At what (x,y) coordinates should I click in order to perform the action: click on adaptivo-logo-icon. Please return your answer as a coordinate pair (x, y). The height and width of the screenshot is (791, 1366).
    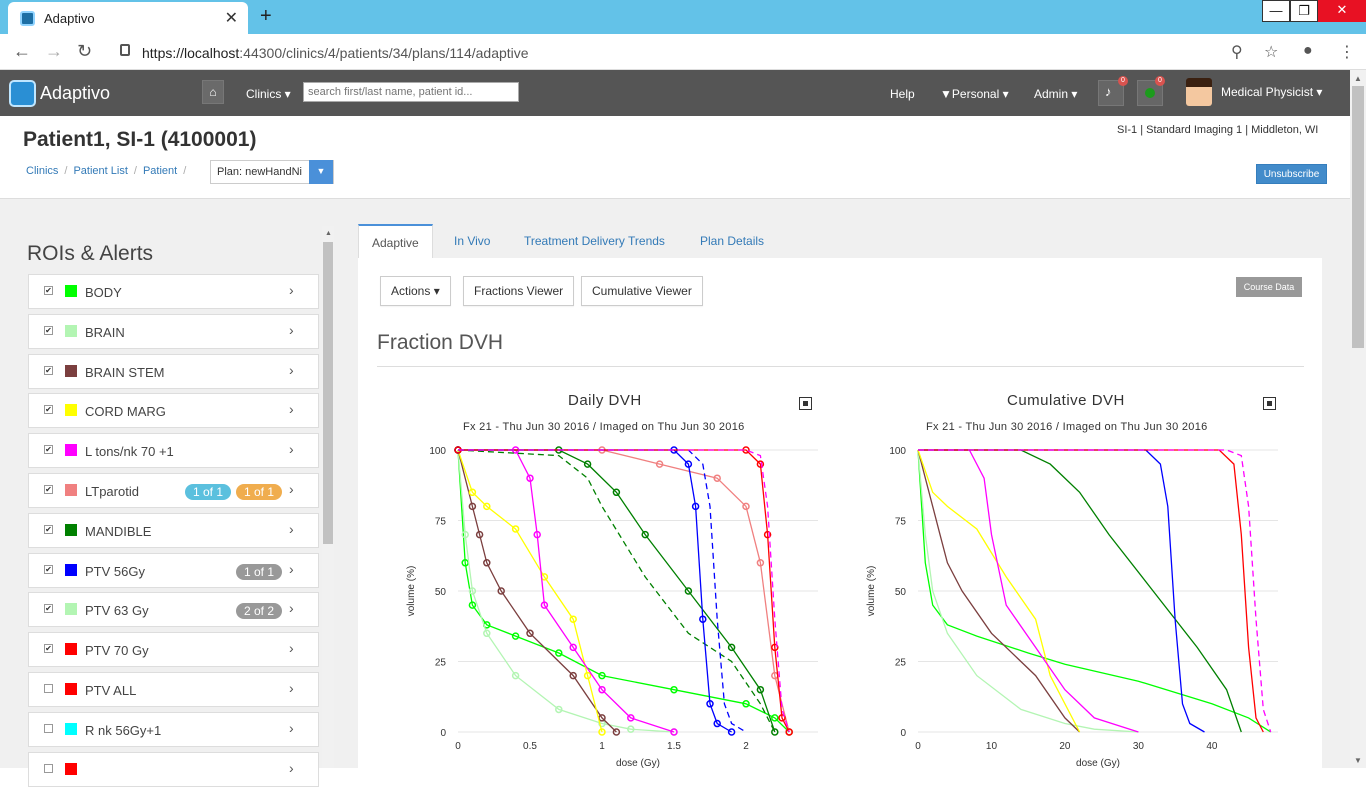
    Looking at the image, I should click on (22, 93).